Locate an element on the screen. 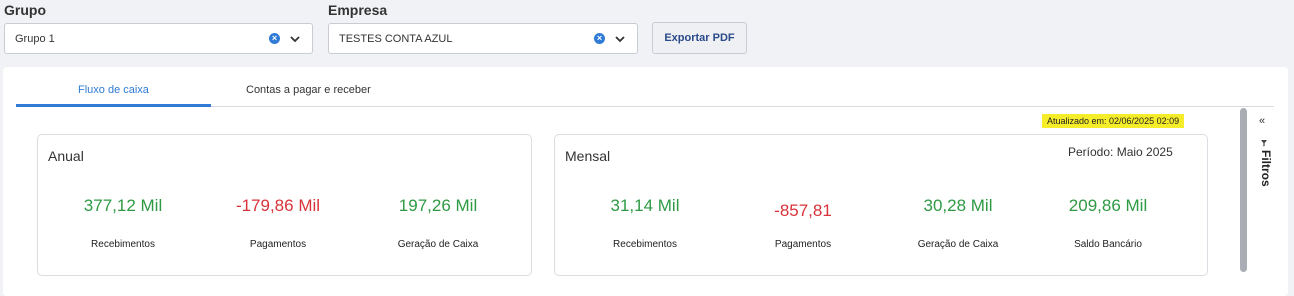 The height and width of the screenshot is (296, 1294). grupo-label: Grupo is located at coordinates (25, 10).